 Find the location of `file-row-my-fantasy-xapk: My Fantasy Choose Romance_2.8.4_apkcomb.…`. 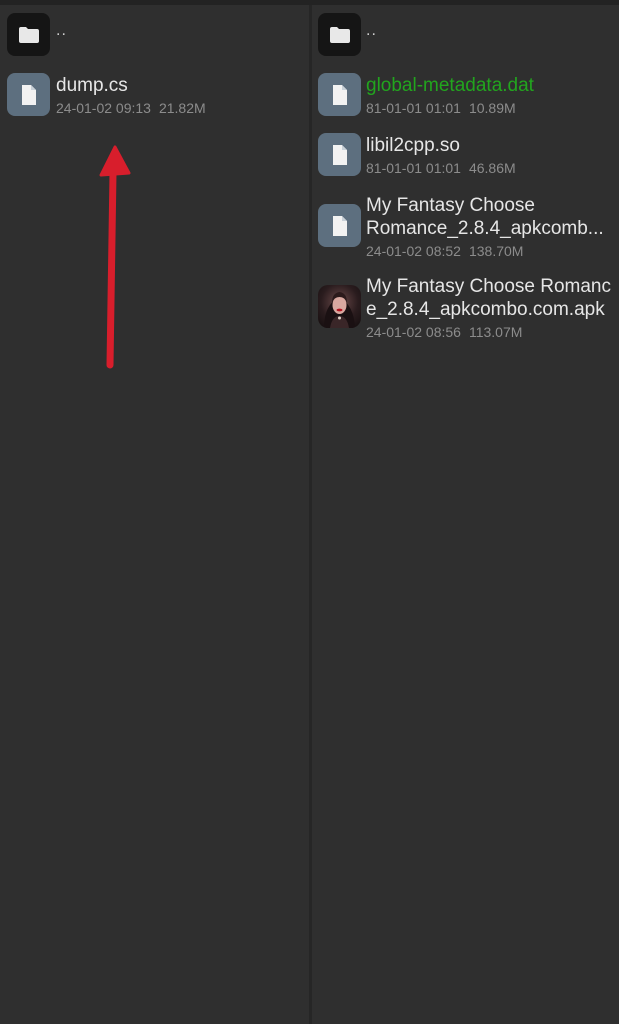

file-row-my-fantasy-xapk: My Fantasy Choose Romance_2.8.4_apkcomb.… is located at coordinates (465, 229).